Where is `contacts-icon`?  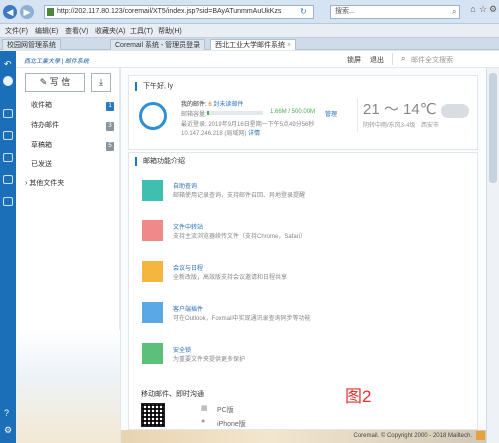 contacts-icon is located at coordinates (8, 135).